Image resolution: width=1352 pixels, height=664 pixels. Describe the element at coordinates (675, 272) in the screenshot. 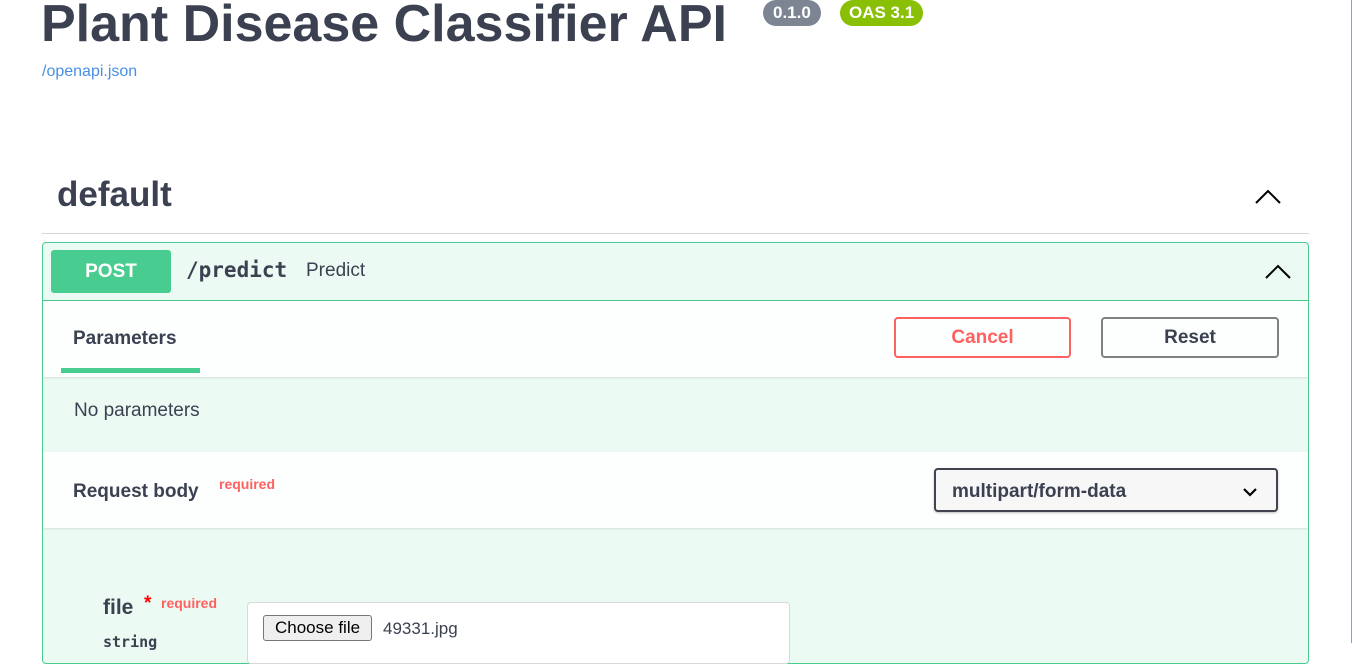

I see `operation-summary-bar: POST /predict Predict` at that location.